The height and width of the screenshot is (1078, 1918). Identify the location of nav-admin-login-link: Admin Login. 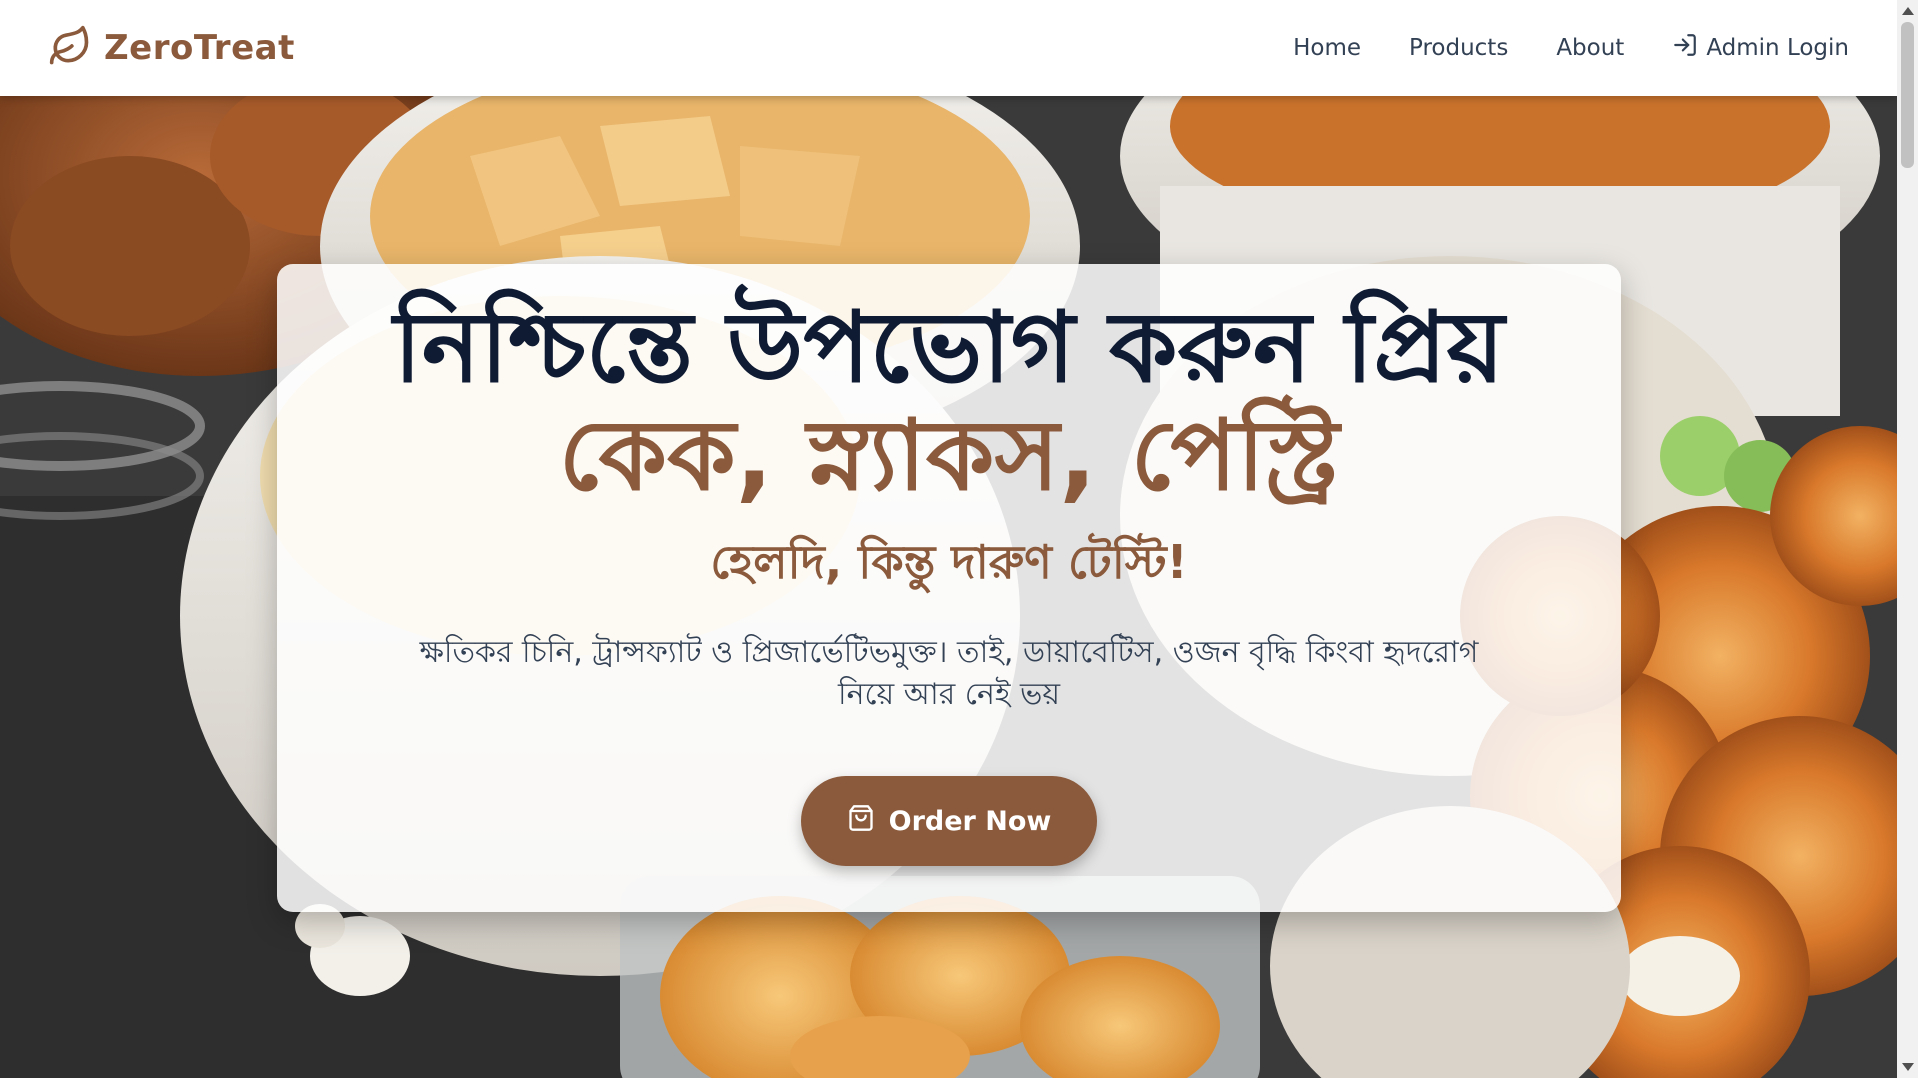
(1760, 48).